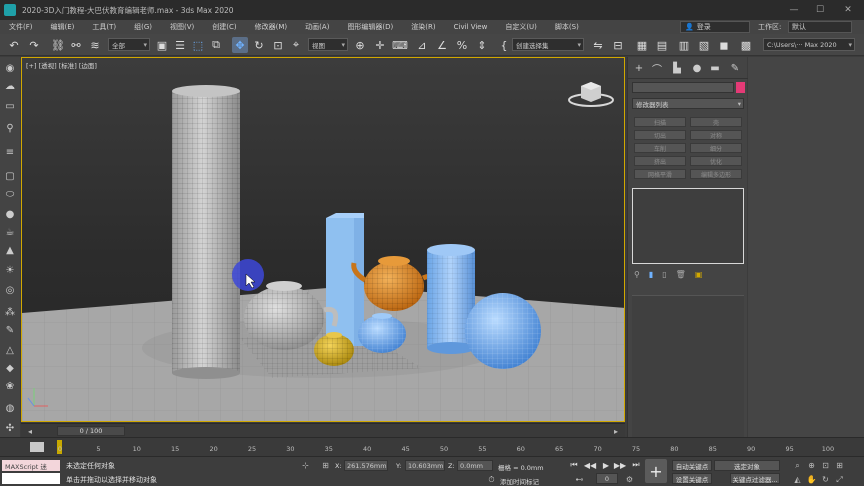 The image size is (864, 486). I want to click on x-coordinate-field: 261.576mm, so click(366, 465).